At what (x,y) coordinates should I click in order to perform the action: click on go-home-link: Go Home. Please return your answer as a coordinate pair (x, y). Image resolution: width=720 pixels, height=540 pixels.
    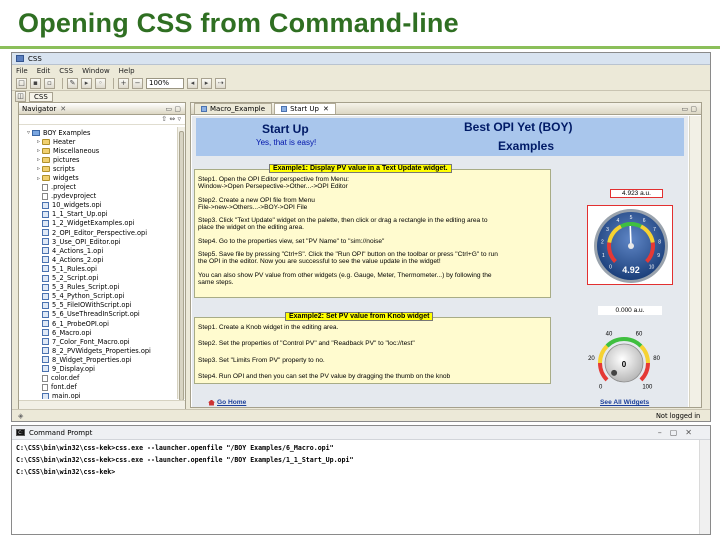
    Looking at the image, I should click on (227, 402).